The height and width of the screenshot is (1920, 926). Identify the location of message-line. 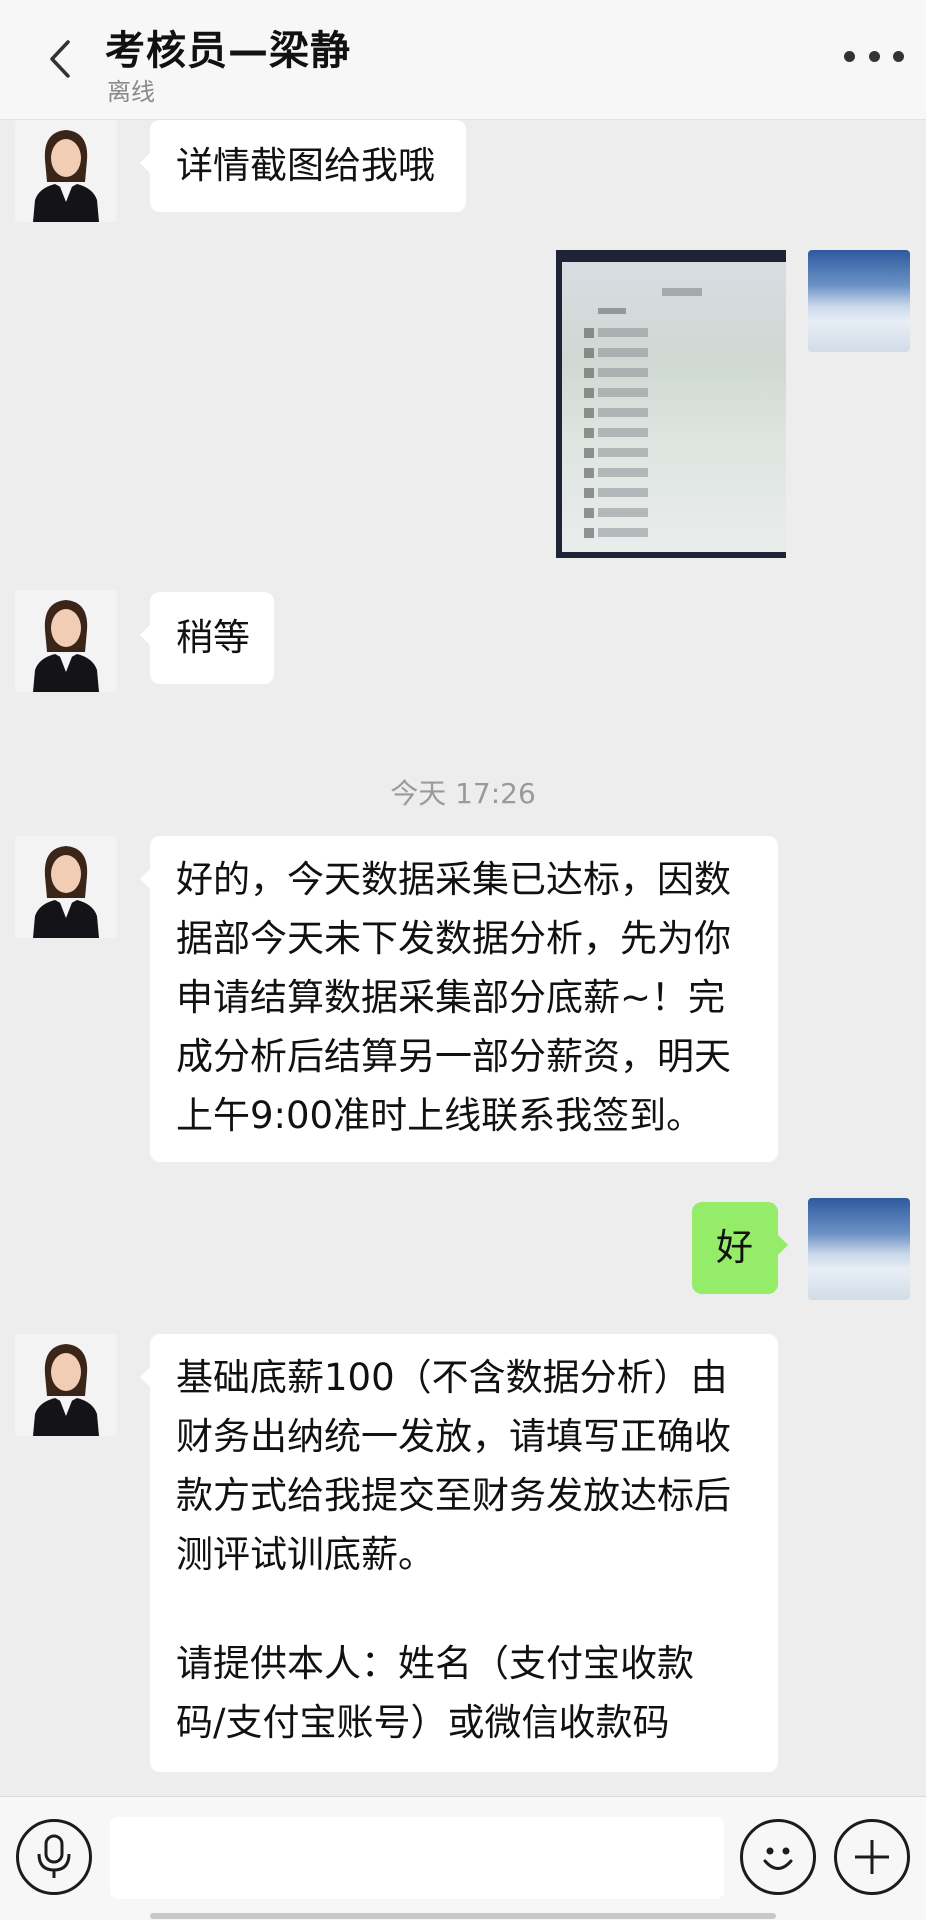
(464, 1609).